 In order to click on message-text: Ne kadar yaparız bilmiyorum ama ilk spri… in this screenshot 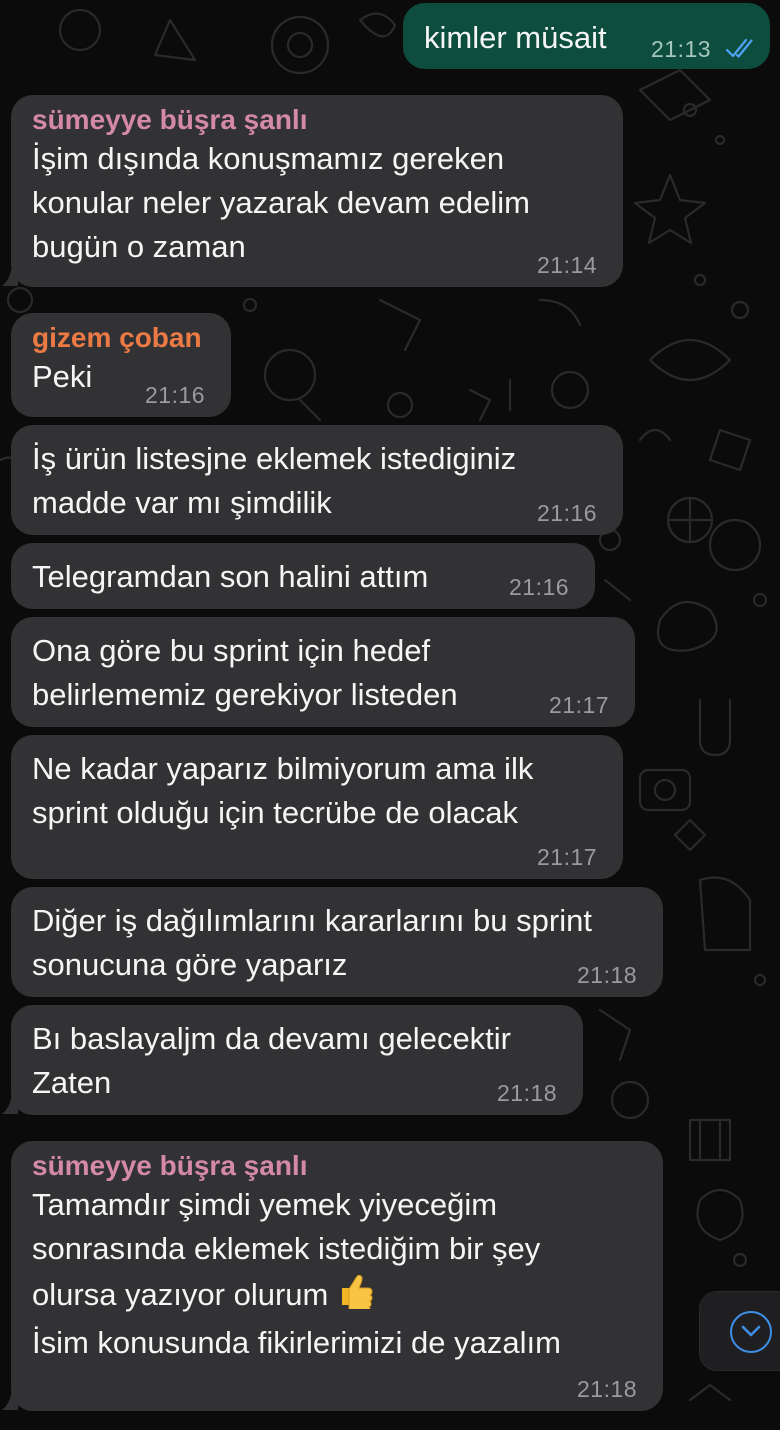, I will do `click(283, 790)`.